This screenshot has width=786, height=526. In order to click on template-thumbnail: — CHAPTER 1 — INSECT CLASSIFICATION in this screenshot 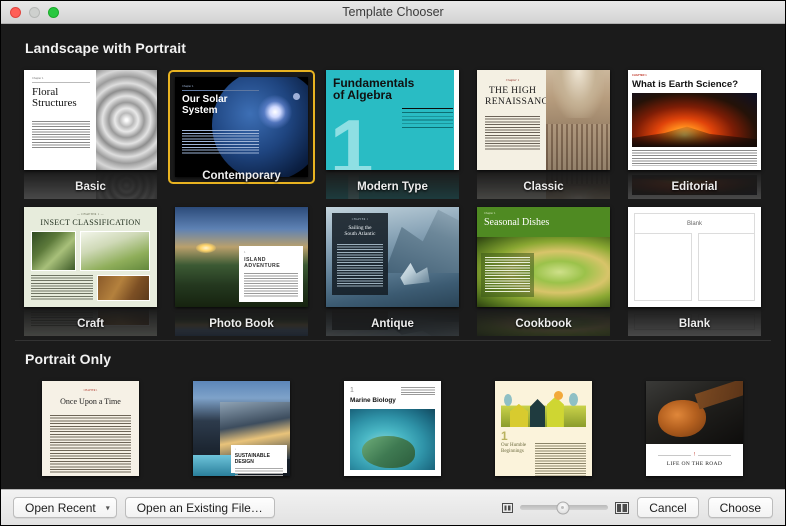, I will do `click(90, 257)`.